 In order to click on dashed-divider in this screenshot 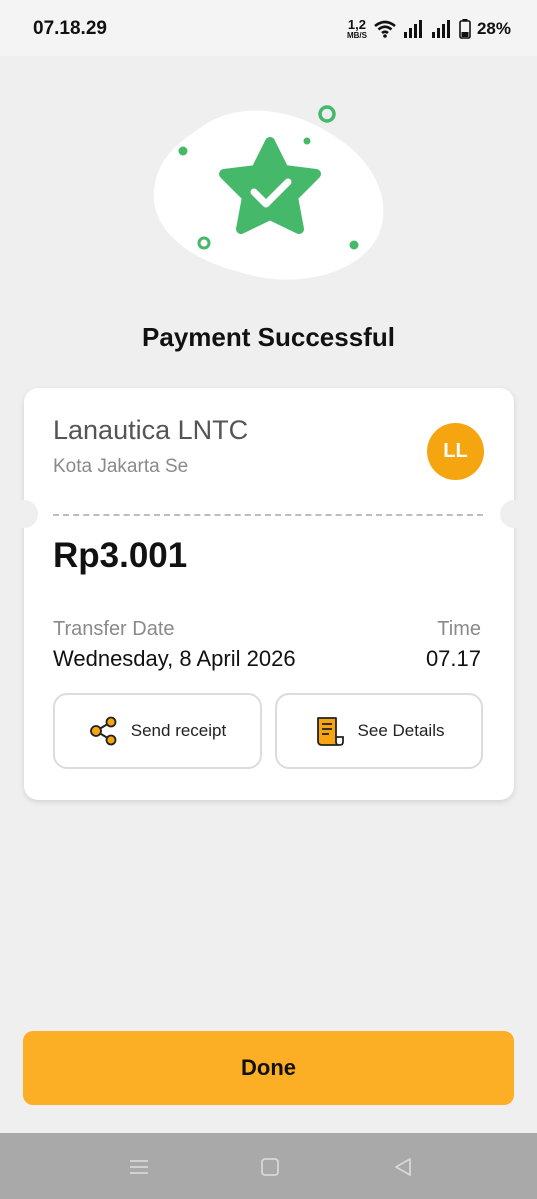, I will do `click(268, 515)`.